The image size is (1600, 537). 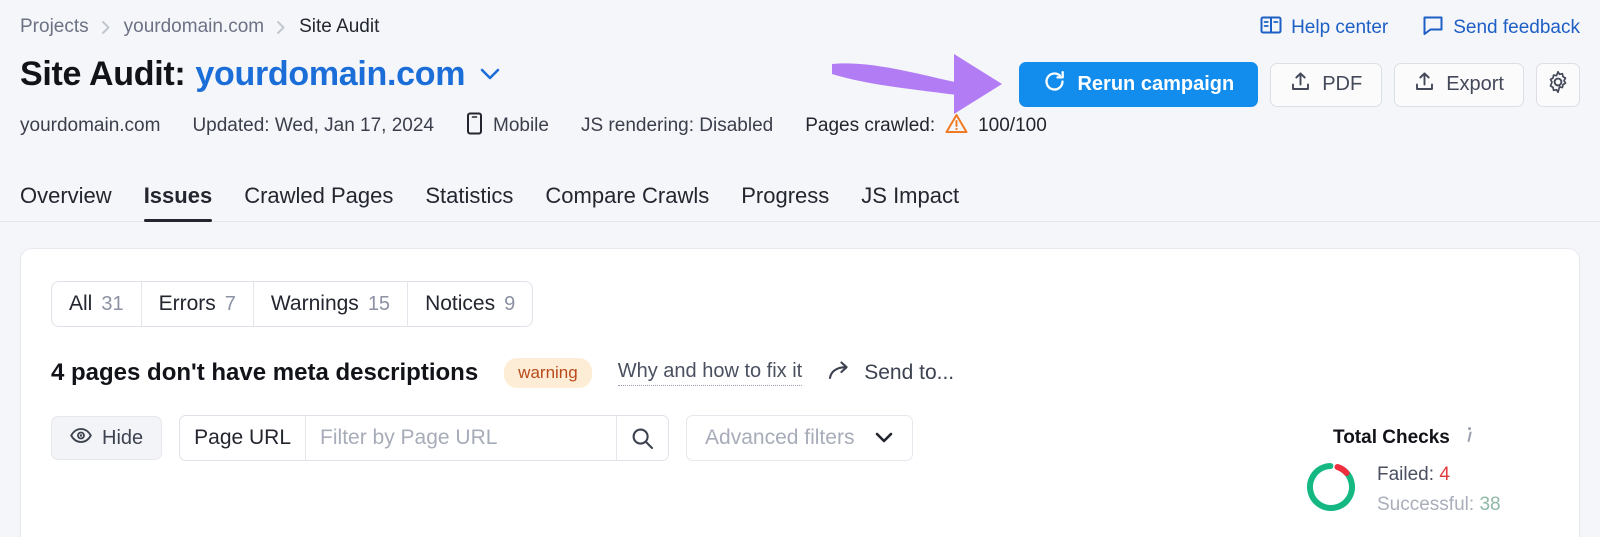 I want to click on status-badge: warning, so click(x=548, y=373).